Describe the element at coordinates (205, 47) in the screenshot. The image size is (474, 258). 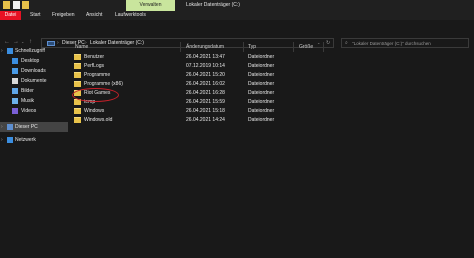
I see `column-header-date: Änderungsdatum` at that location.